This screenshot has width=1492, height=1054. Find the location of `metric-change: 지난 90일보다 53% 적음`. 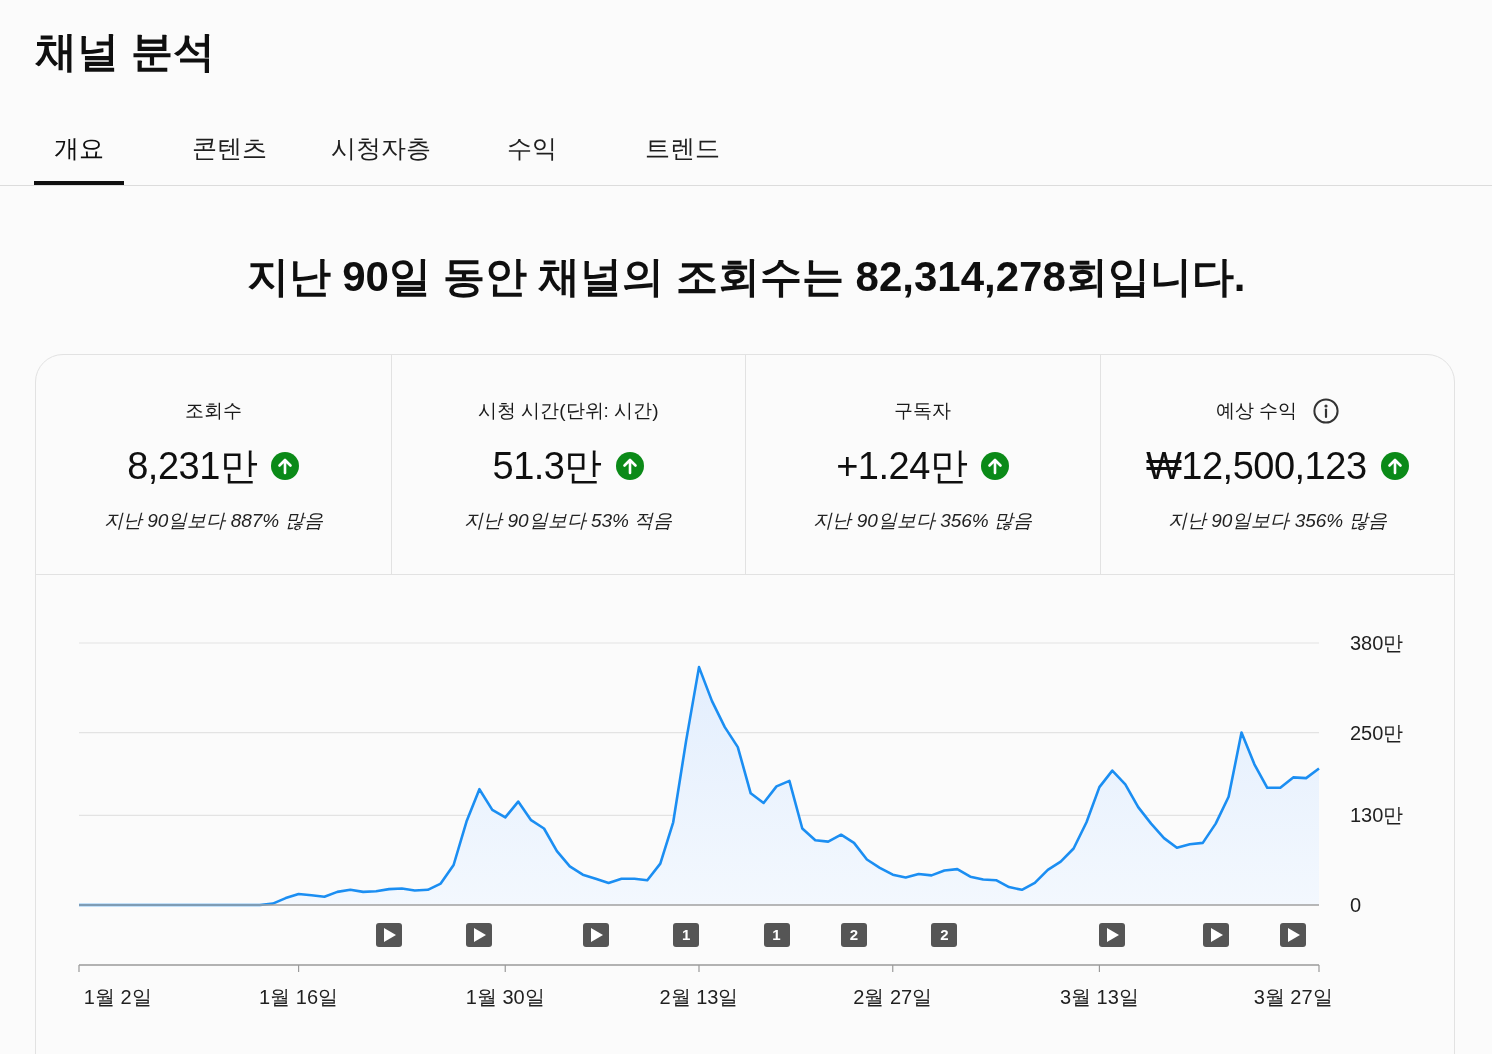

metric-change: 지난 90일보다 53% 적음 is located at coordinates (568, 521).